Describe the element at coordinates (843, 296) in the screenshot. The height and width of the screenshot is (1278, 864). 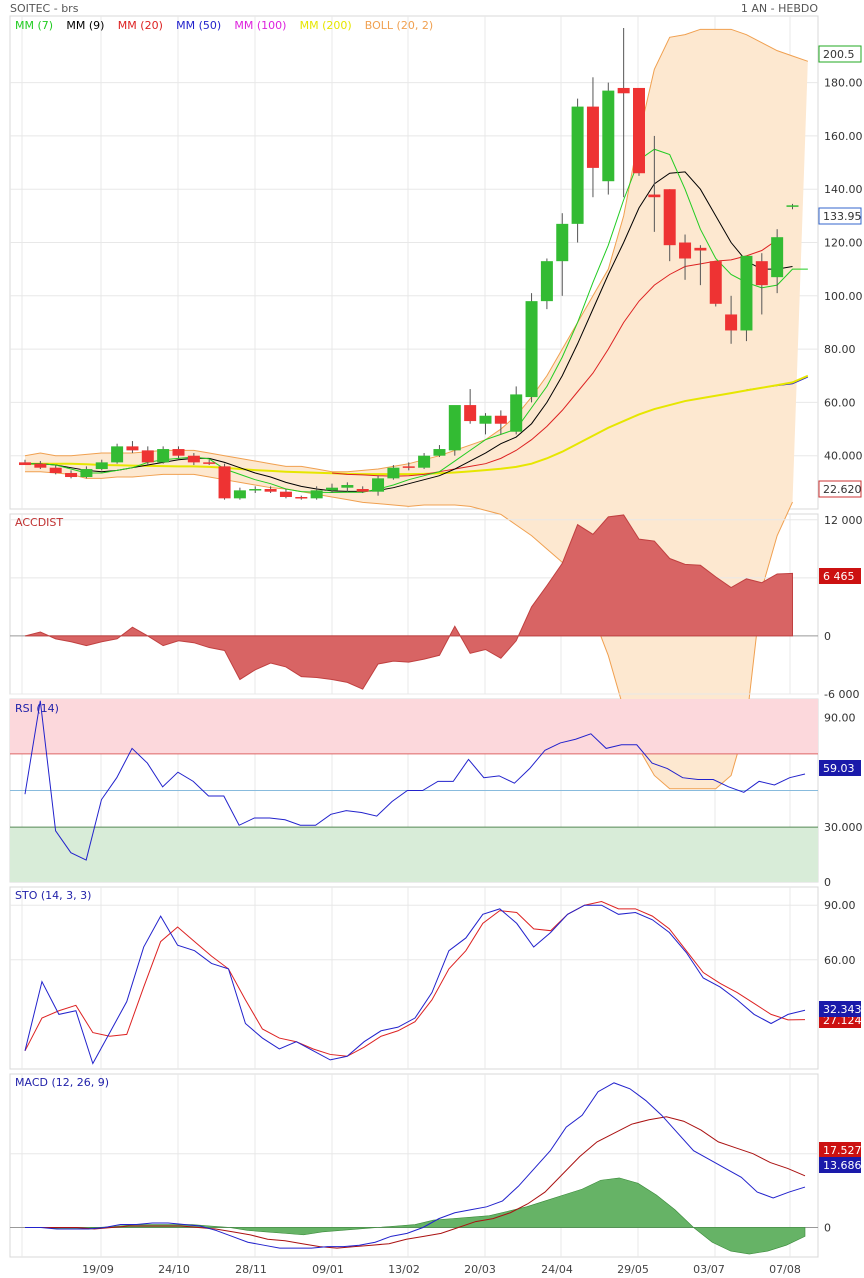
I see `y-tick-label: 100.00` at that location.